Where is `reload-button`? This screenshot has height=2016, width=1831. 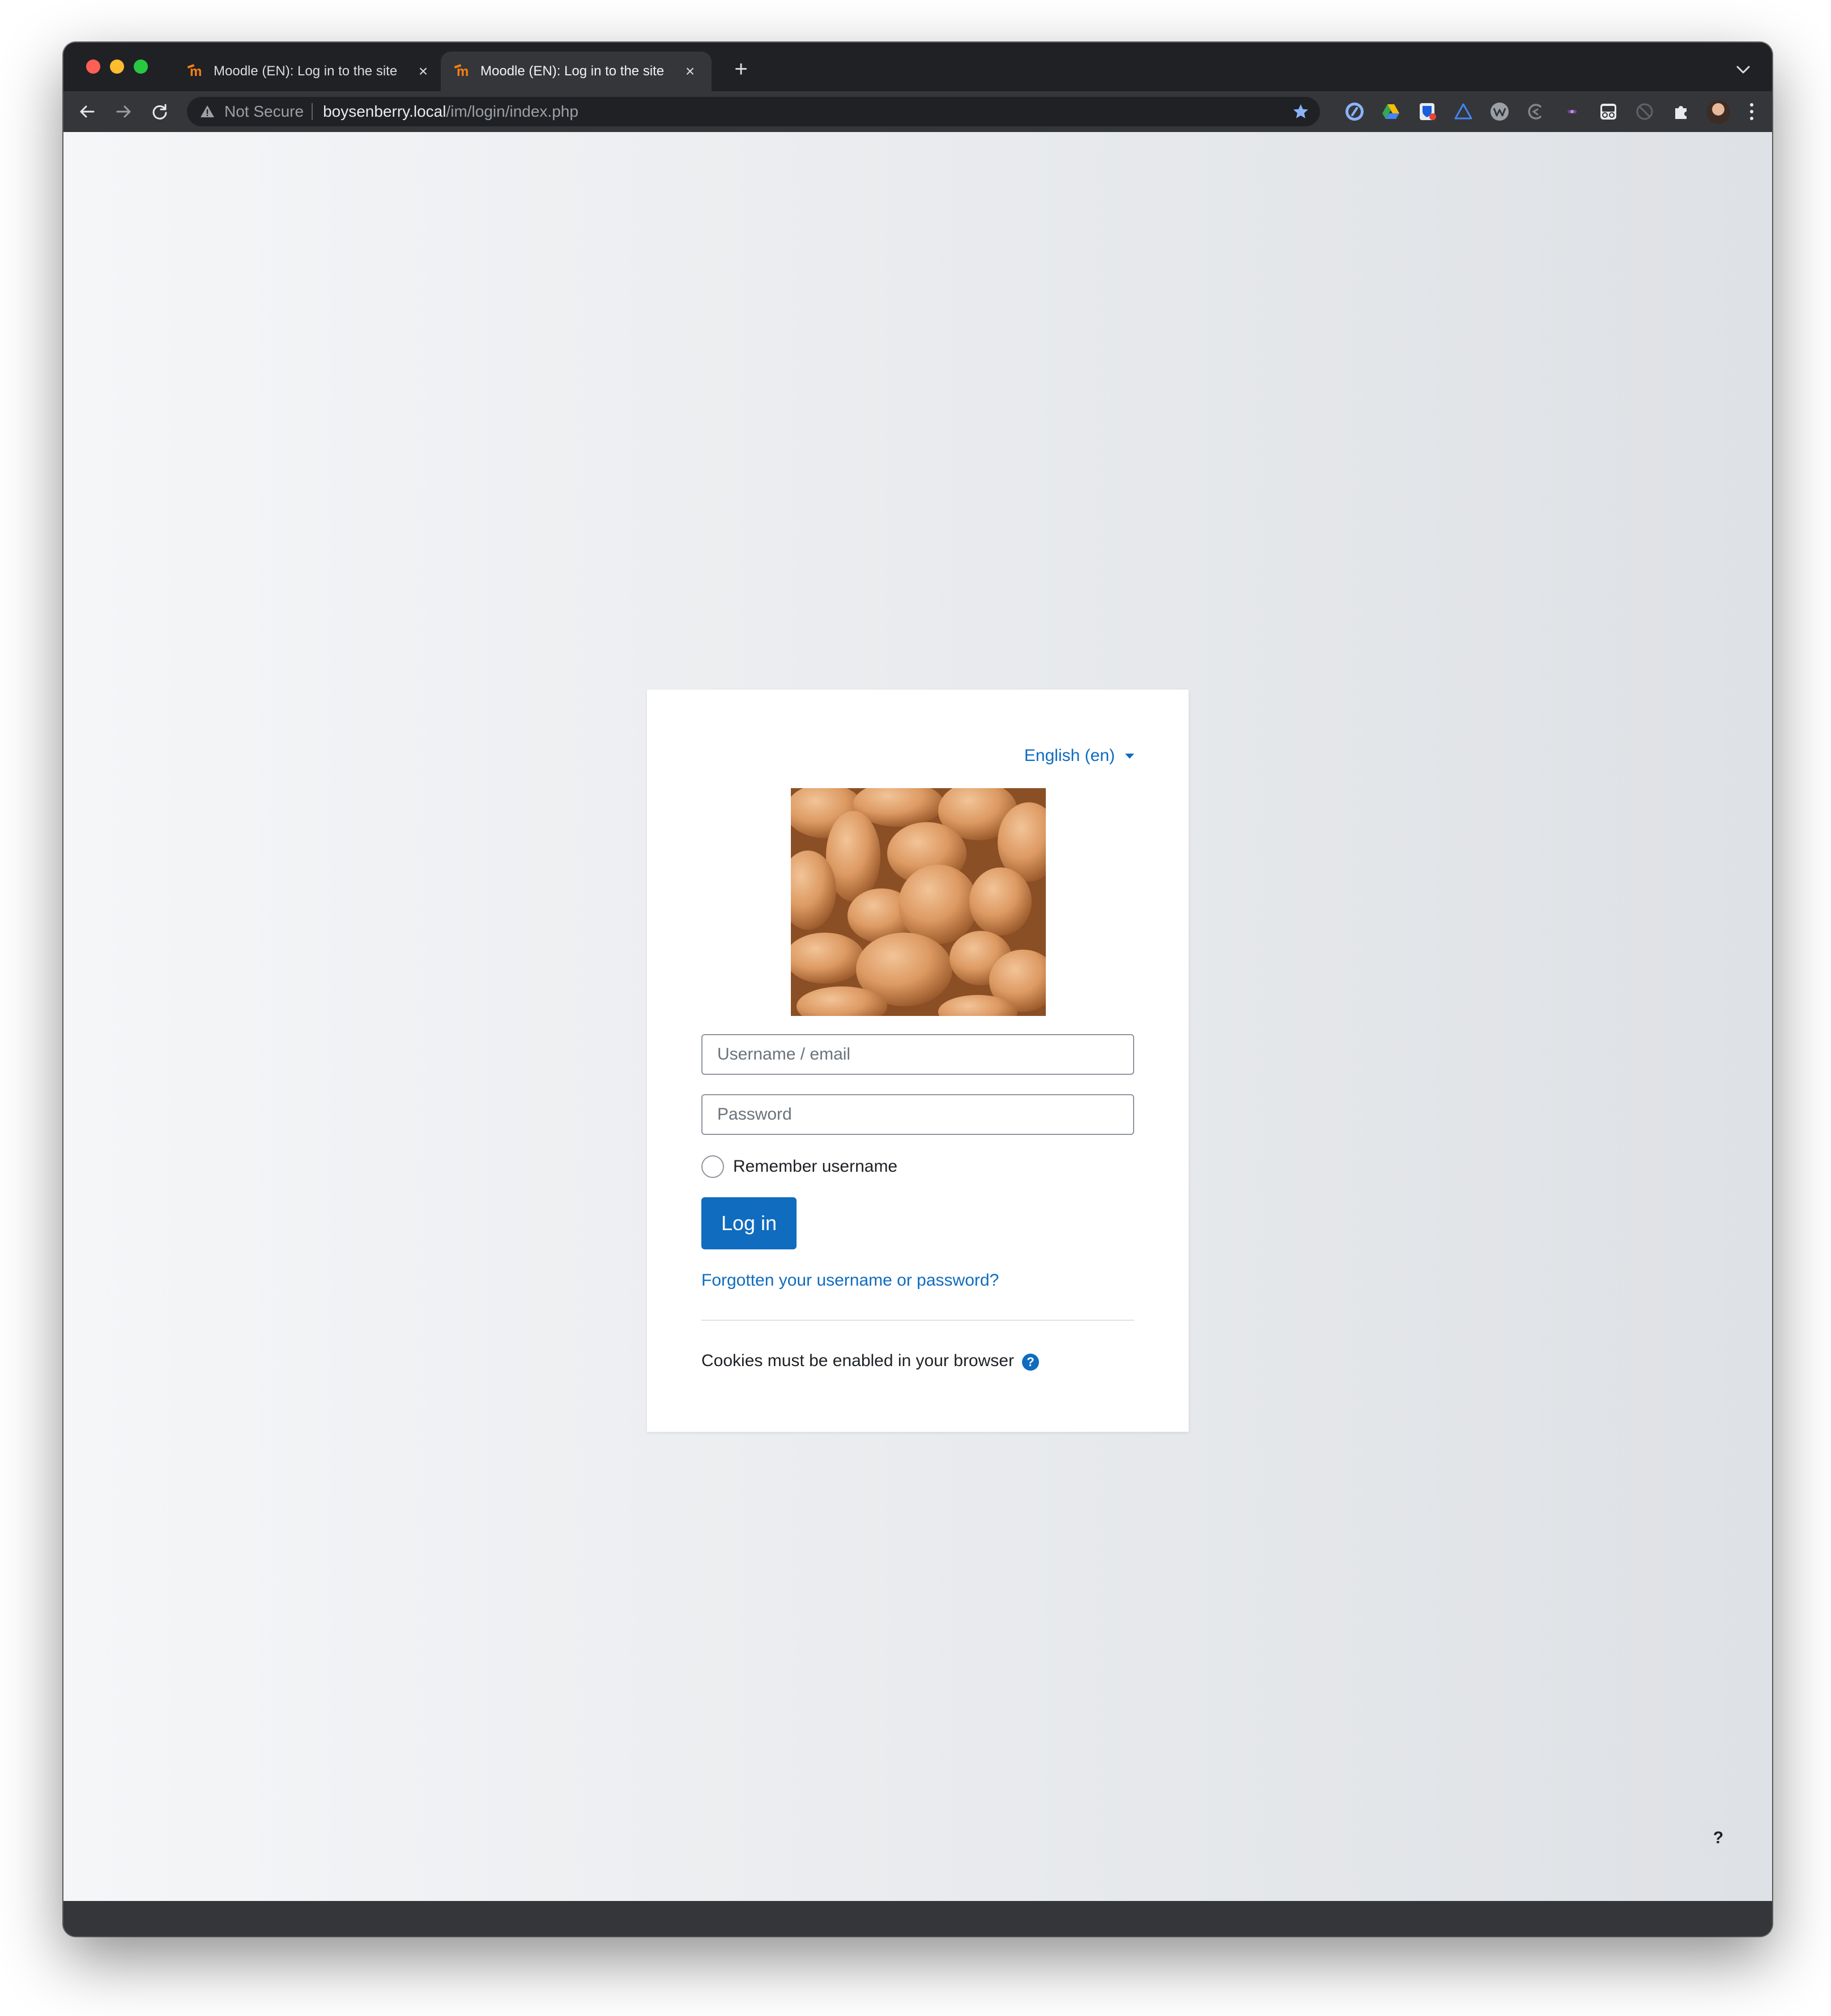
reload-button is located at coordinates (159, 111).